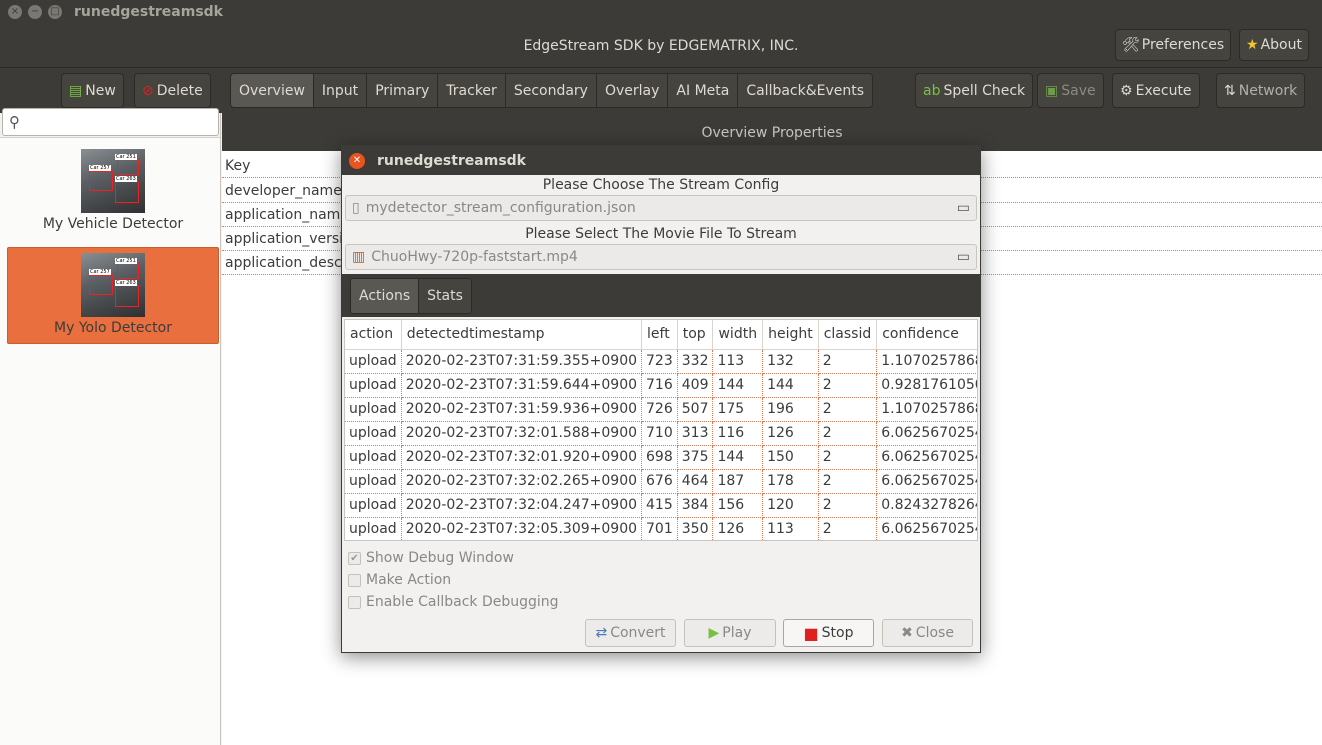  I want to click on execute-button: ⚙ Execute, so click(1156, 90).